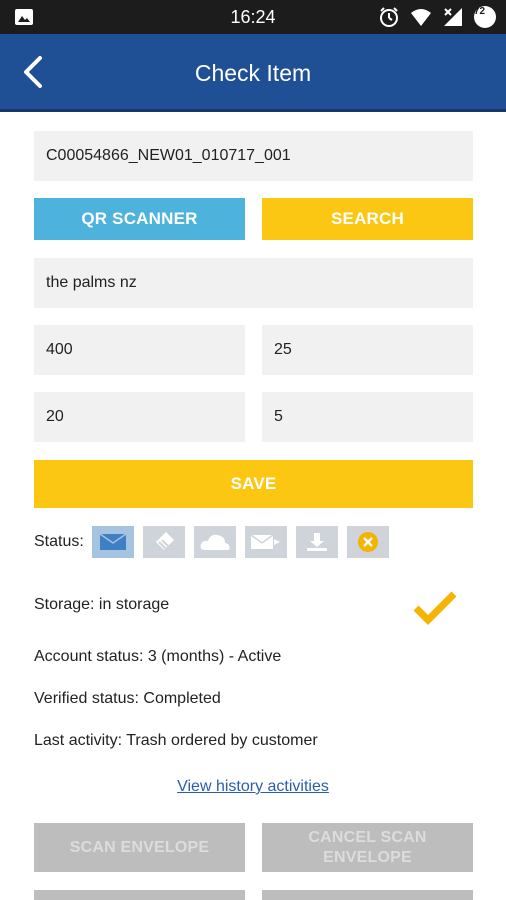 The height and width of the screenshot is (900, 506). Describe the element at coordinates (253, 787) in the screenshot. I see `view-history-link: View history activities` at that location.